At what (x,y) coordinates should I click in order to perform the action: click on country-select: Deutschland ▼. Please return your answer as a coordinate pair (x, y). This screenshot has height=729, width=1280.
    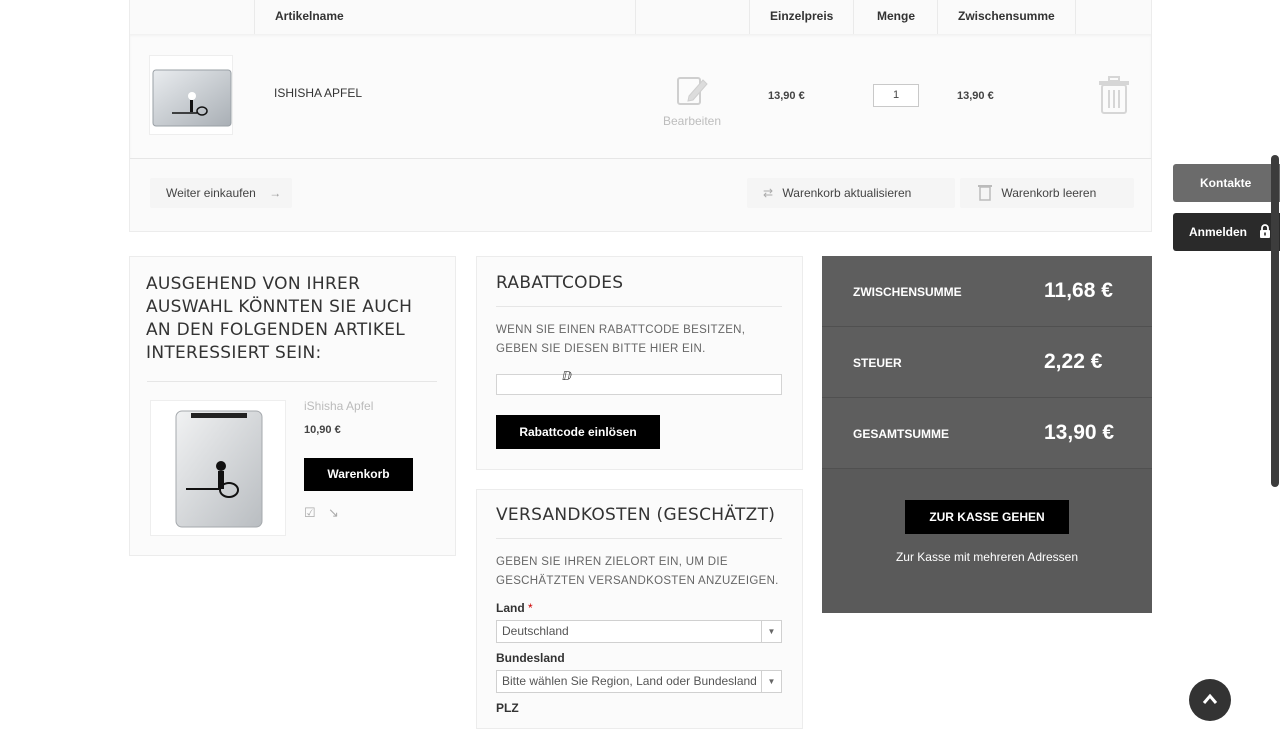
    Looking at the image, I should click on (639, 631).